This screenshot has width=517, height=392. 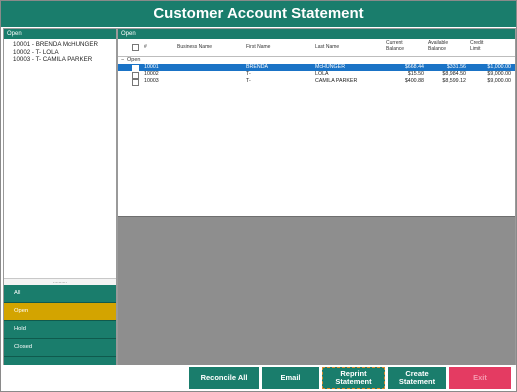 What do you see at coordinates (414, 67) in the screenshot?
I see `cell-current-balance: $668.44` at bounding box center [414, 67].